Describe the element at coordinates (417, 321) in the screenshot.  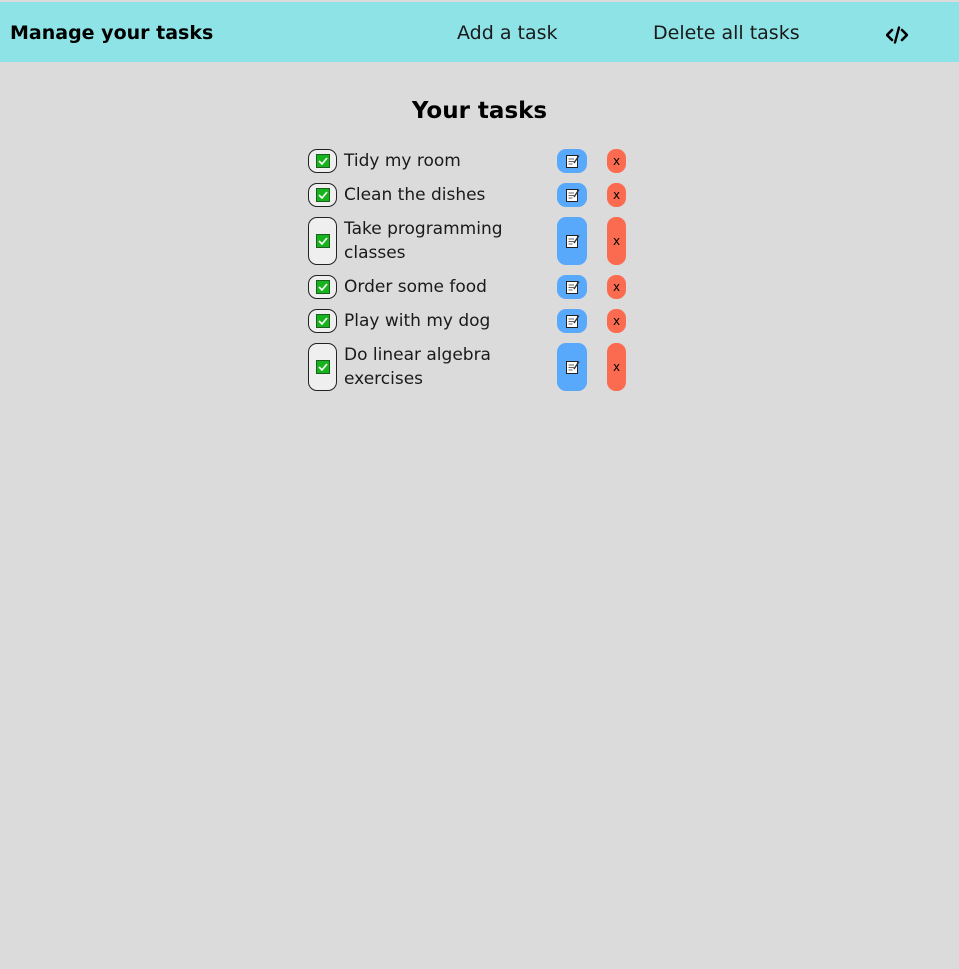
I see `task-text: Play with my dog` at that location.